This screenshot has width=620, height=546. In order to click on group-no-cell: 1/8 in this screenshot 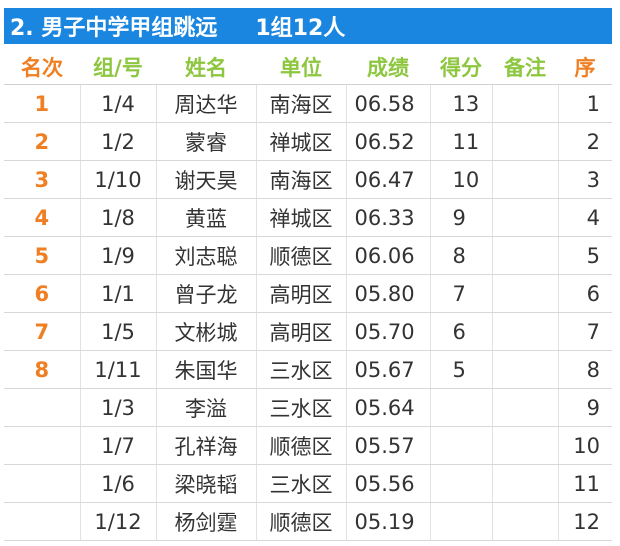, I will do `click(117, 217)`.